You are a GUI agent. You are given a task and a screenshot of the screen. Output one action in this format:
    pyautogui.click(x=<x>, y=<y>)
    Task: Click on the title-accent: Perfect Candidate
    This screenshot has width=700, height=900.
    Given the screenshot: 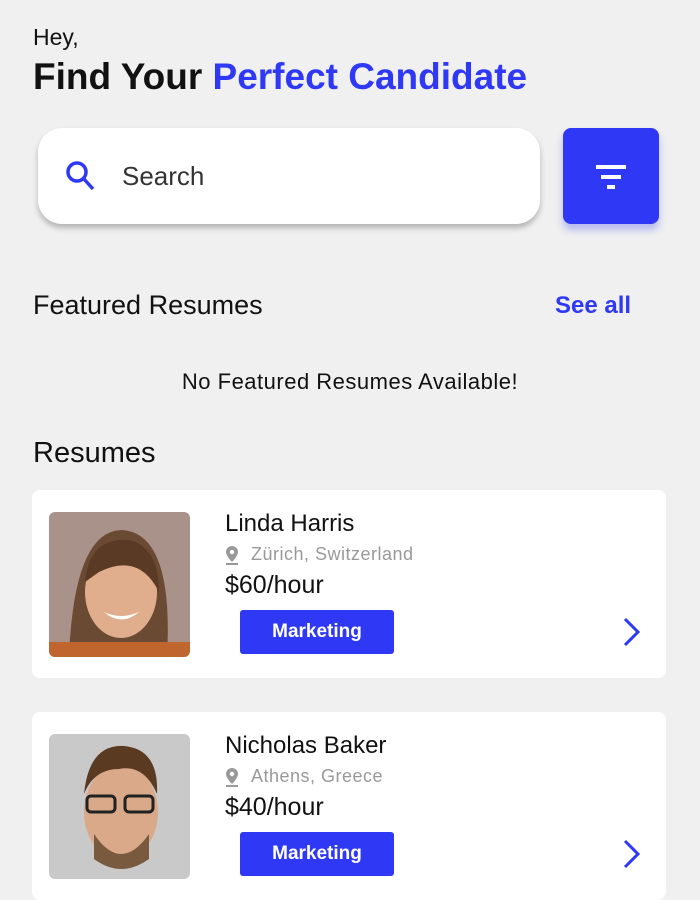 What is the action you would take?
    pyautogui.click(x=370, y=76)
    